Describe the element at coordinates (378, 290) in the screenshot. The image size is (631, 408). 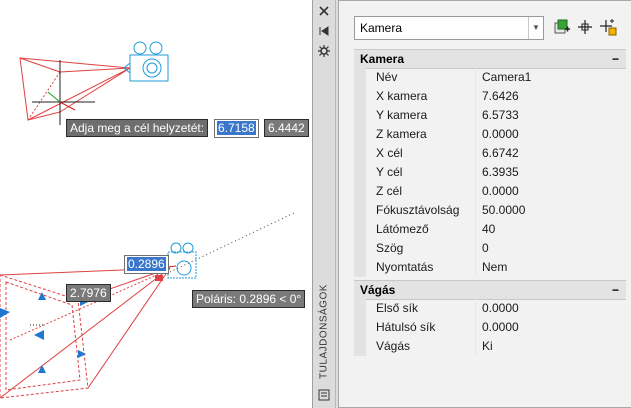
I see `section-title: Vágás` at that location.